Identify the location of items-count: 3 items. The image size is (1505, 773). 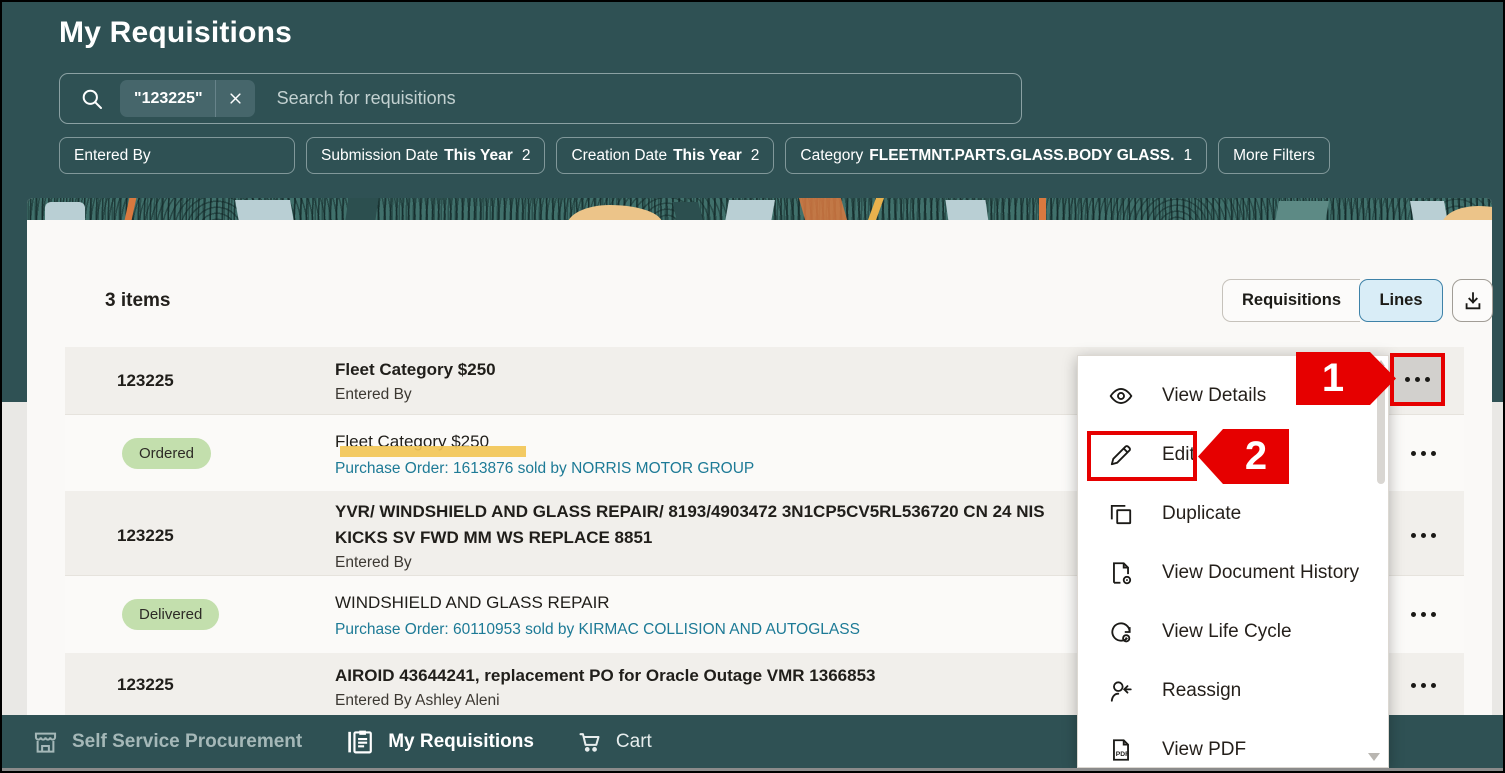
(138, 300).